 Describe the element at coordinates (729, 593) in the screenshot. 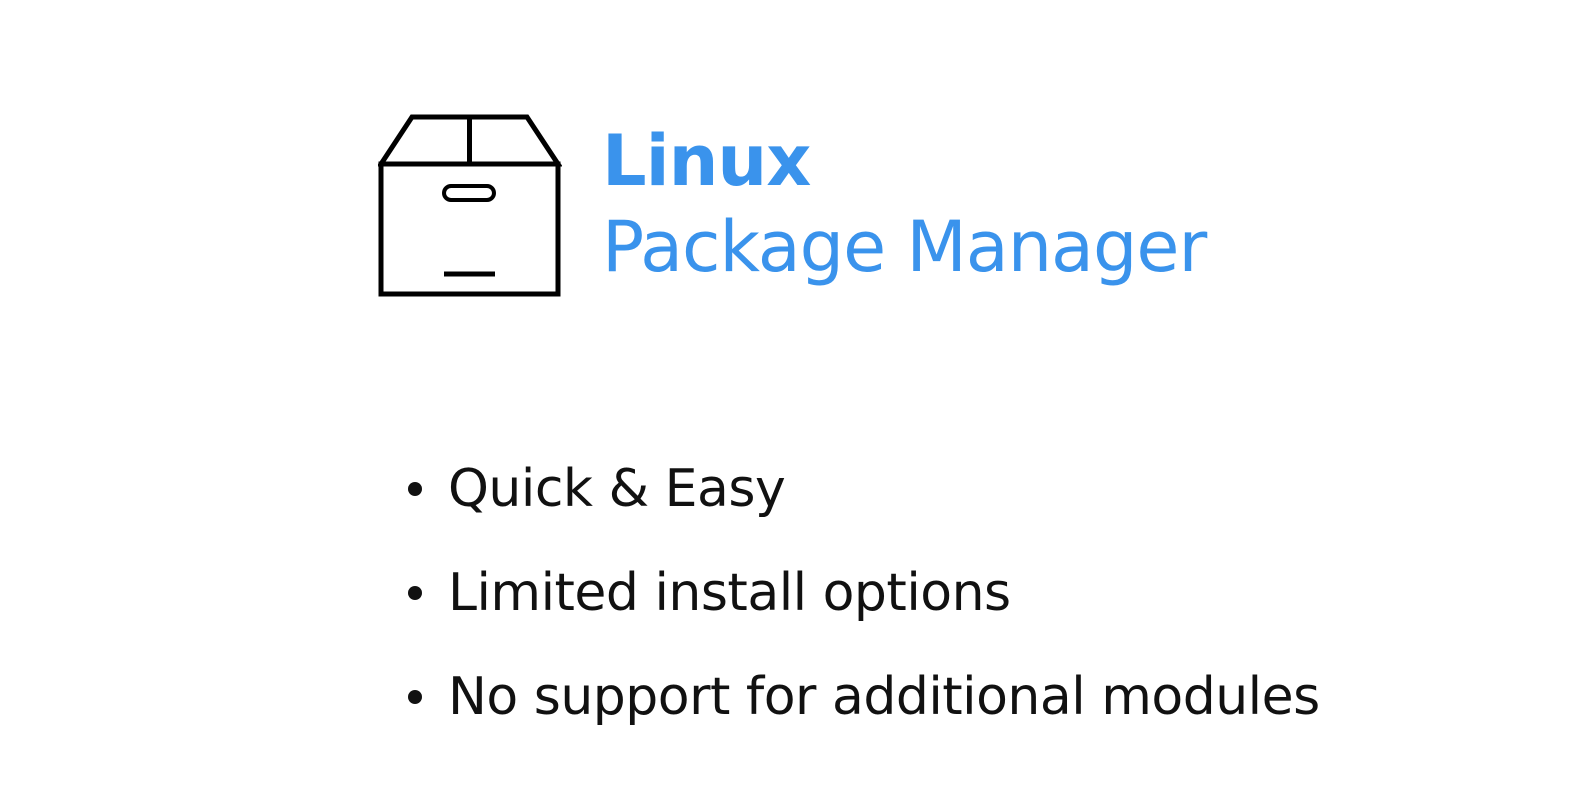

I see `bullet-text: Limited install options` at that location.